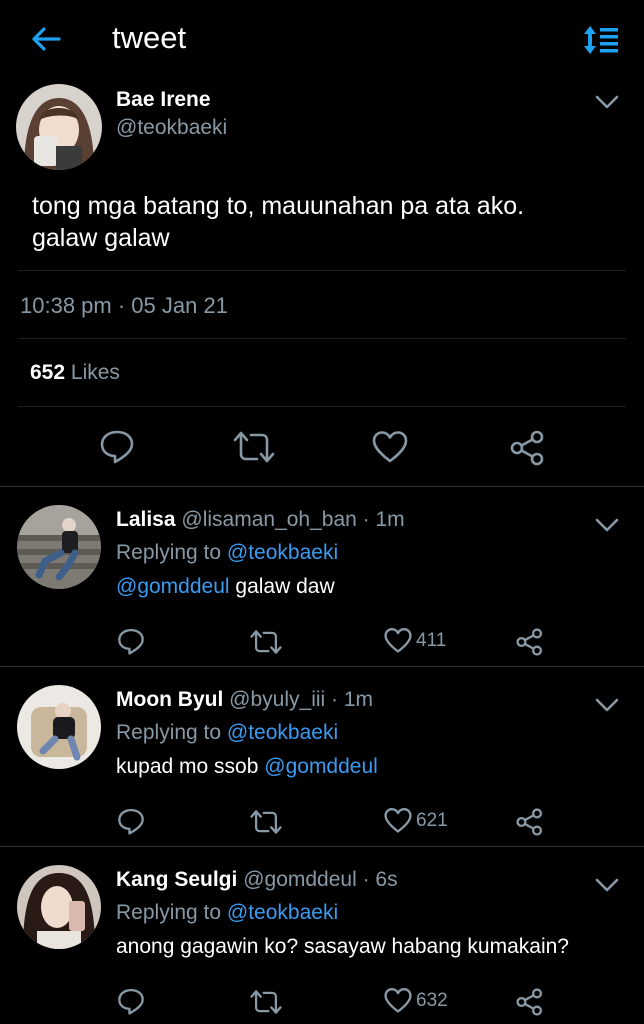  I want to click on back-button, so click(46, 39).